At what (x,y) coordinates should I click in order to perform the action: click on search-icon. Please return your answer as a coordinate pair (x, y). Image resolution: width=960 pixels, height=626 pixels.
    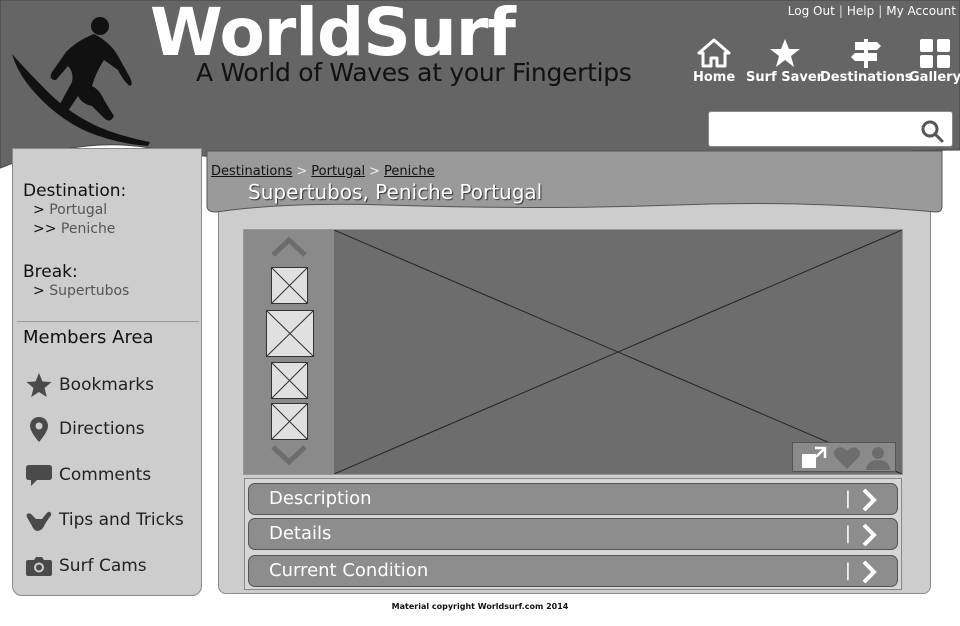
    Looking at the image, I should click on (932, 131).